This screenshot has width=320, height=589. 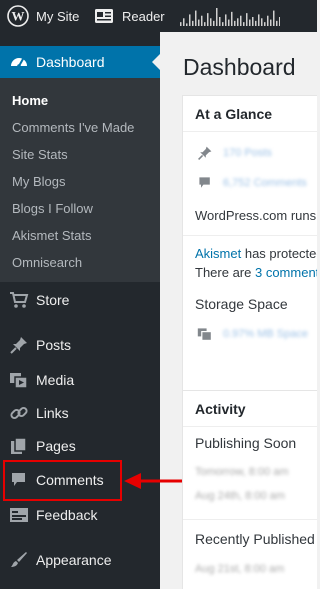 I want to click on menu-dashboard: Dashboard, so click(x=80, y=62).